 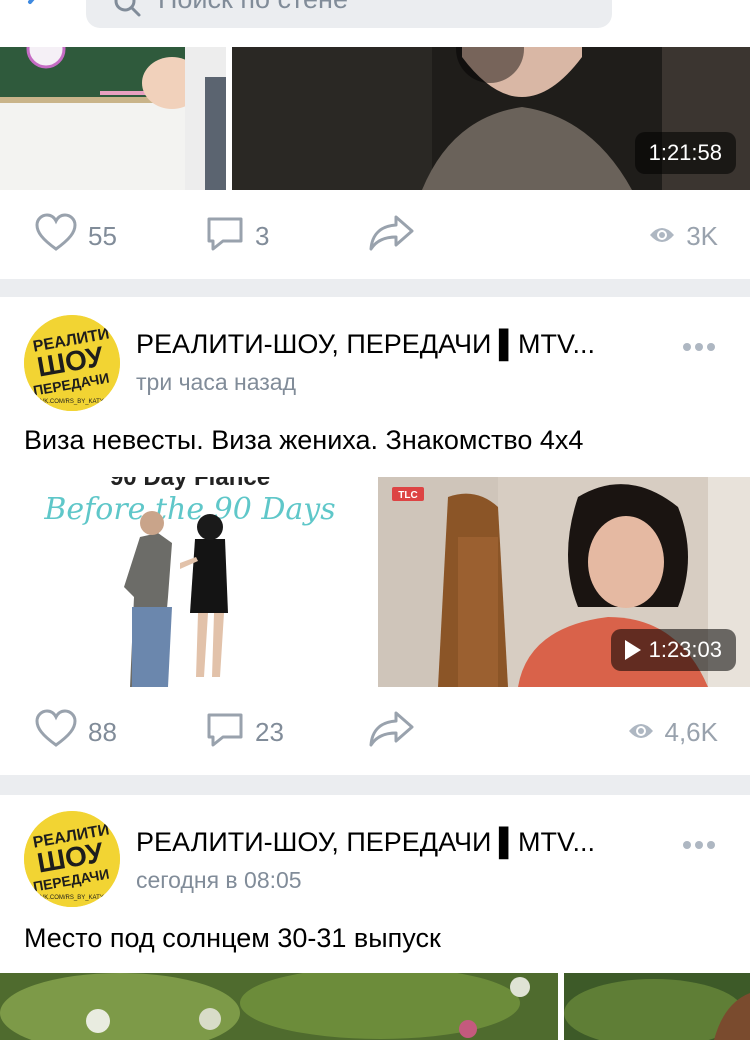 I want to click on view-counter: 3K, so click(x=683, y=236).